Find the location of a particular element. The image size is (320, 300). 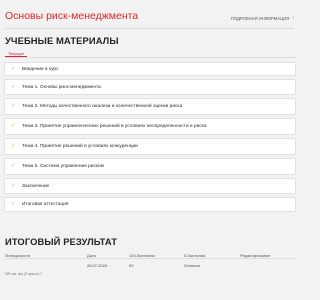

topic-item-conclusion: ✓ Заключение is located at coordinates (150, 186).